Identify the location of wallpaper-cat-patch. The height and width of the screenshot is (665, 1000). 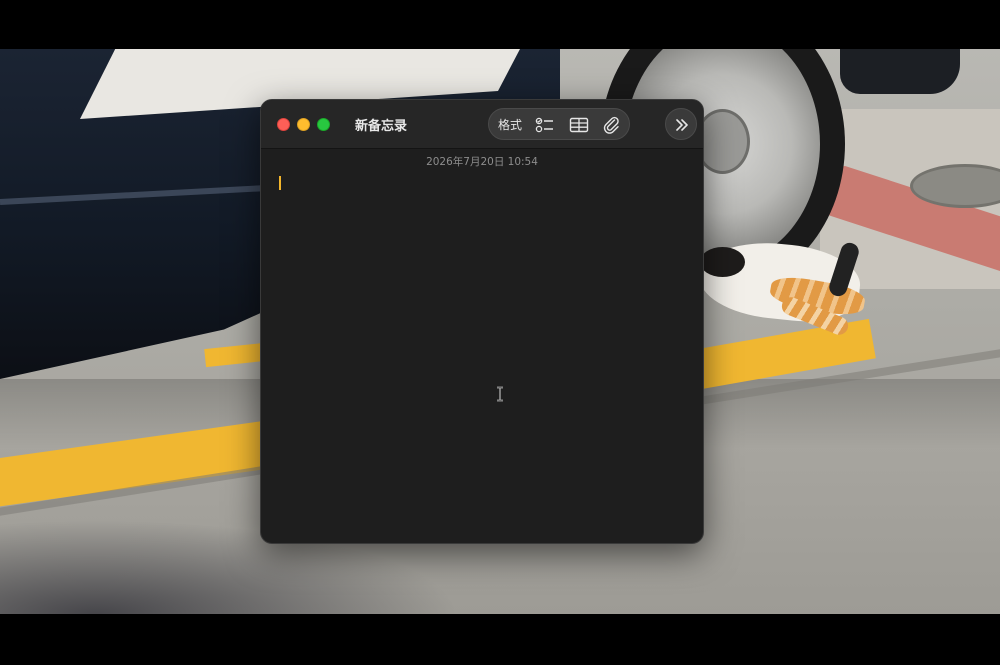
(722, 262).